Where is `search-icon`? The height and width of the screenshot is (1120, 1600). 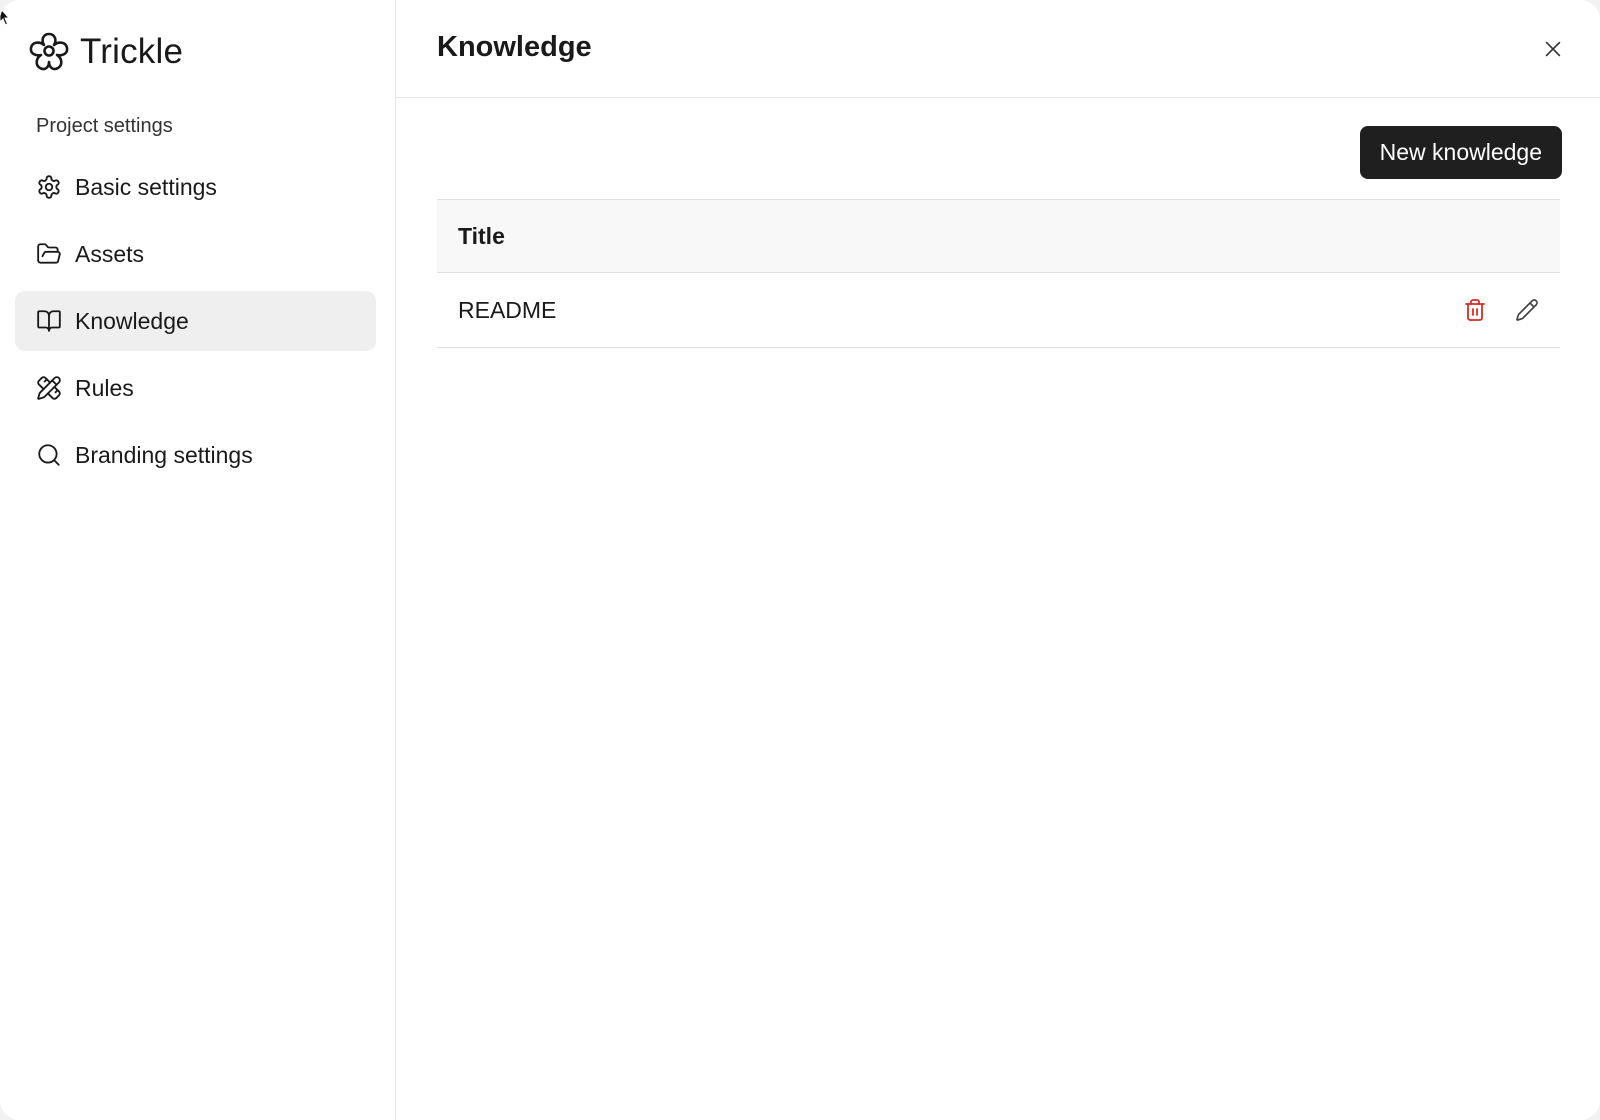
search-icon is located at coordinates (49, 455).